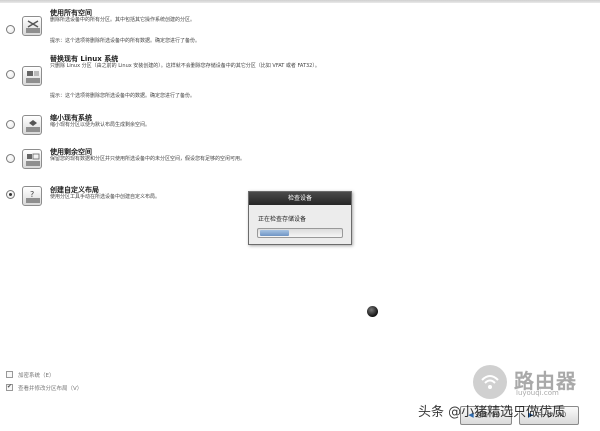 The image size is (600, 431). What do you see at coordinates (32, 159) in the screenshot?
I see `drive-free-space-icon` at bounding box center [32, 159].